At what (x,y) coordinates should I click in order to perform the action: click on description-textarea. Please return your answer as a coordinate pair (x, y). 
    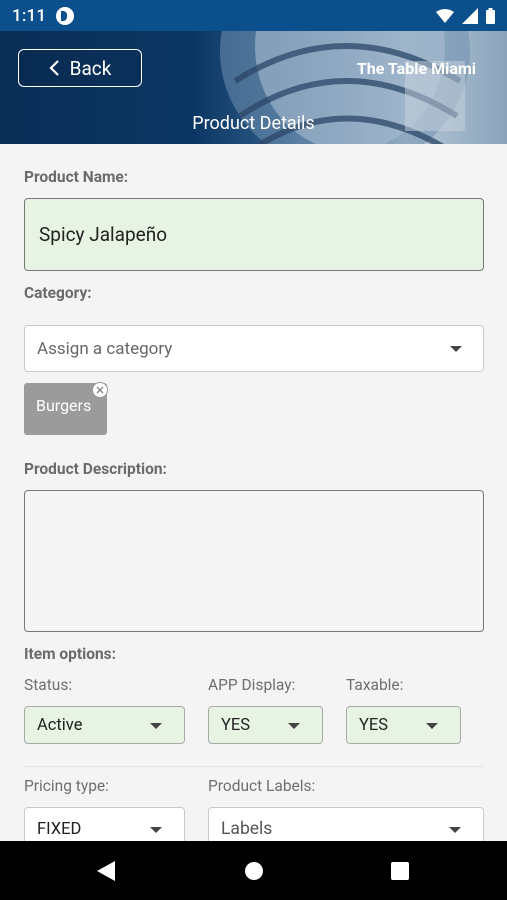
    Looking at the image, I should click on (254, 561).